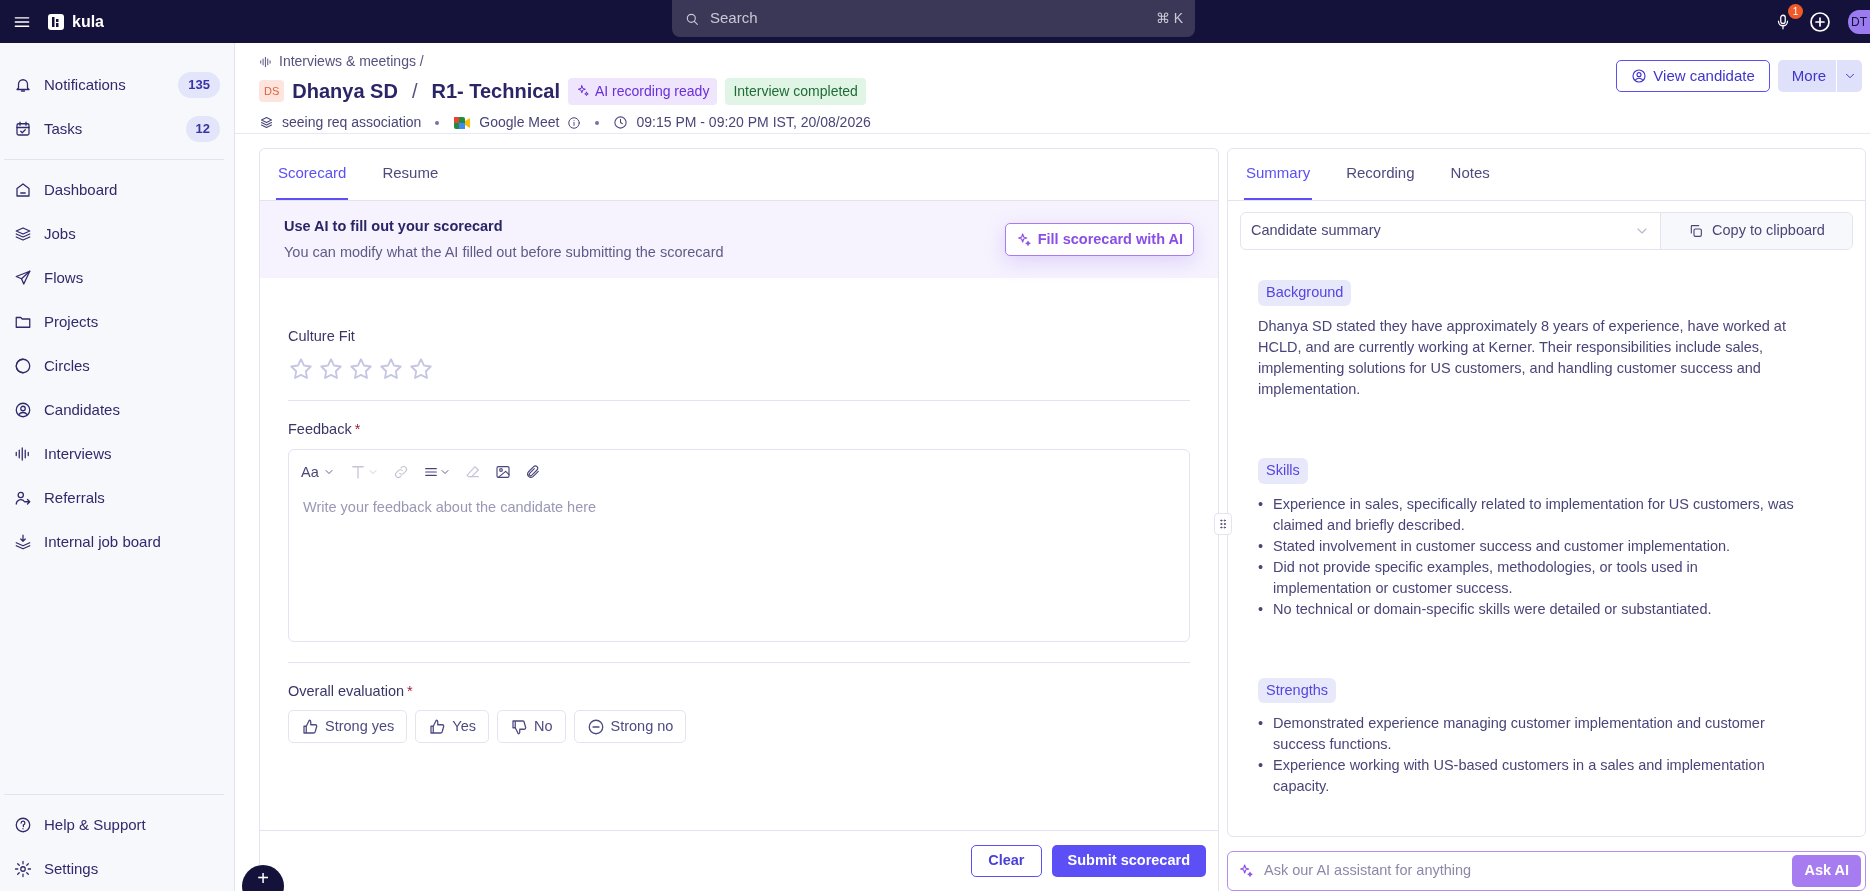 The image size is (1870, 891). I want to click on view-candidate-button: View candidate, so click(1693, 76).